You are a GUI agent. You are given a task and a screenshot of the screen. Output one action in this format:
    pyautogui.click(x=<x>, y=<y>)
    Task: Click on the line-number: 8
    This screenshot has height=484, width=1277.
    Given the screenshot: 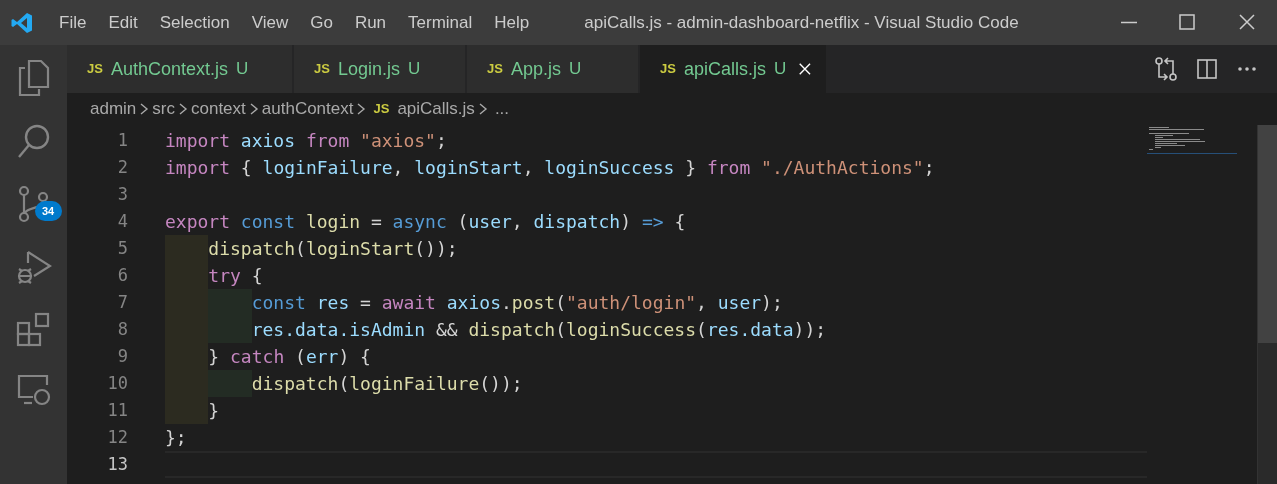 What is the action you would take?
    pyautogui.click(x=122, y=329)
    